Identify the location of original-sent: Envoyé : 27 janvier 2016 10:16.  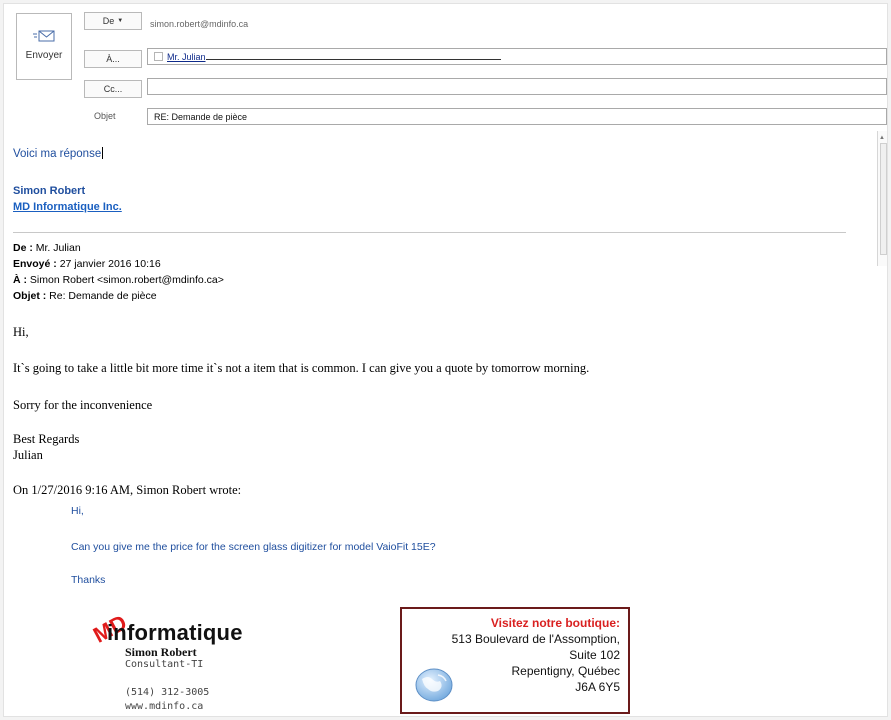
(87, 264).